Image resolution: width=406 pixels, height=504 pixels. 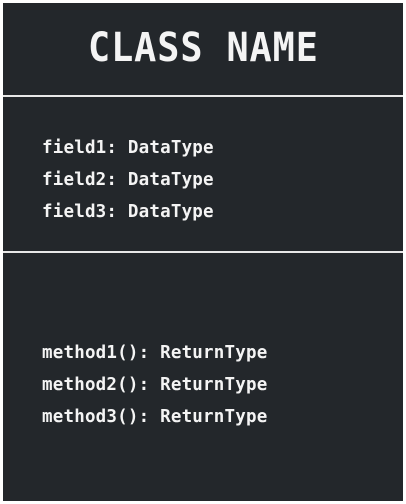 I want to click on method-item: method1(): ReturnType, so click(x=155, y=353).